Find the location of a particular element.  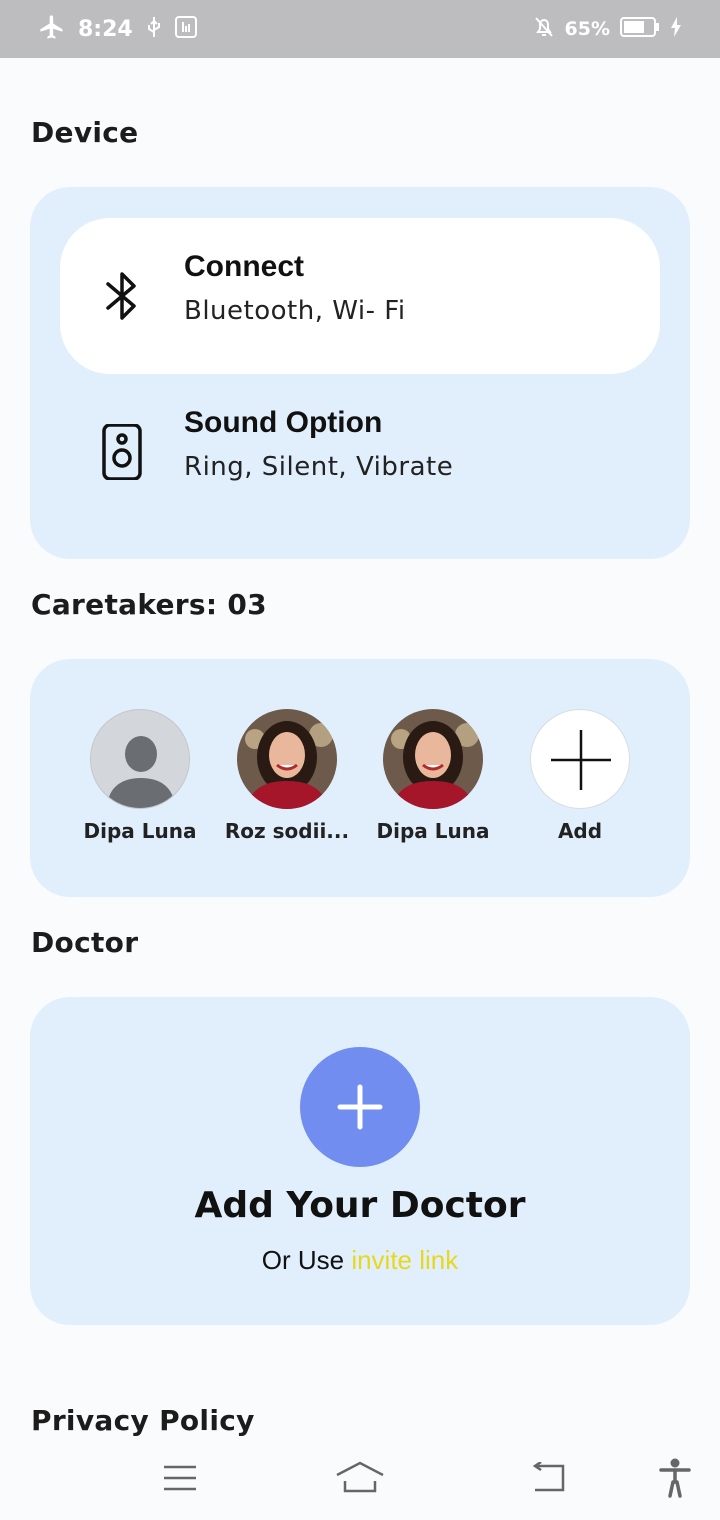

bluetooth-icon is located at coordinates (122, 296).